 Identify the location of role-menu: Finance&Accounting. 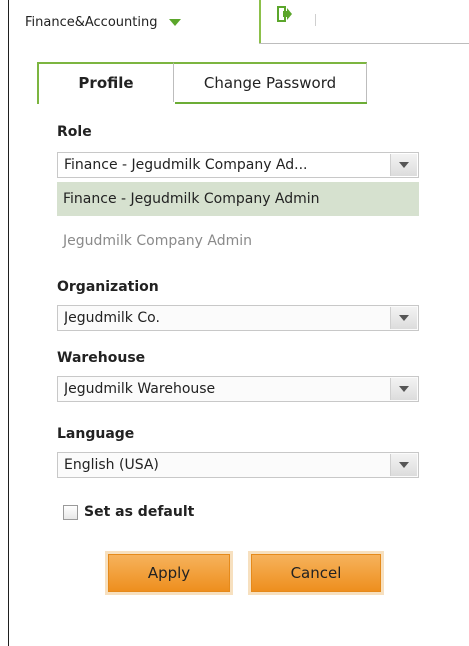
(134, 22).